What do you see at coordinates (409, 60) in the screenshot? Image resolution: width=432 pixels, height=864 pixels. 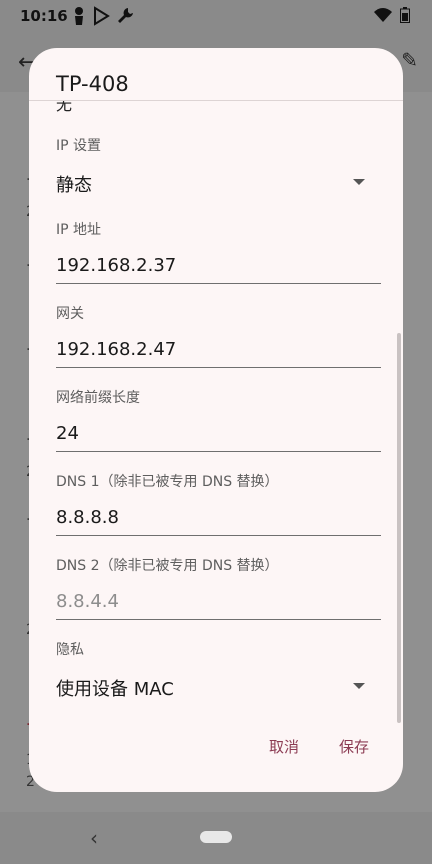 I see `edit-icon: ✎` at bounding box center [409, 60].